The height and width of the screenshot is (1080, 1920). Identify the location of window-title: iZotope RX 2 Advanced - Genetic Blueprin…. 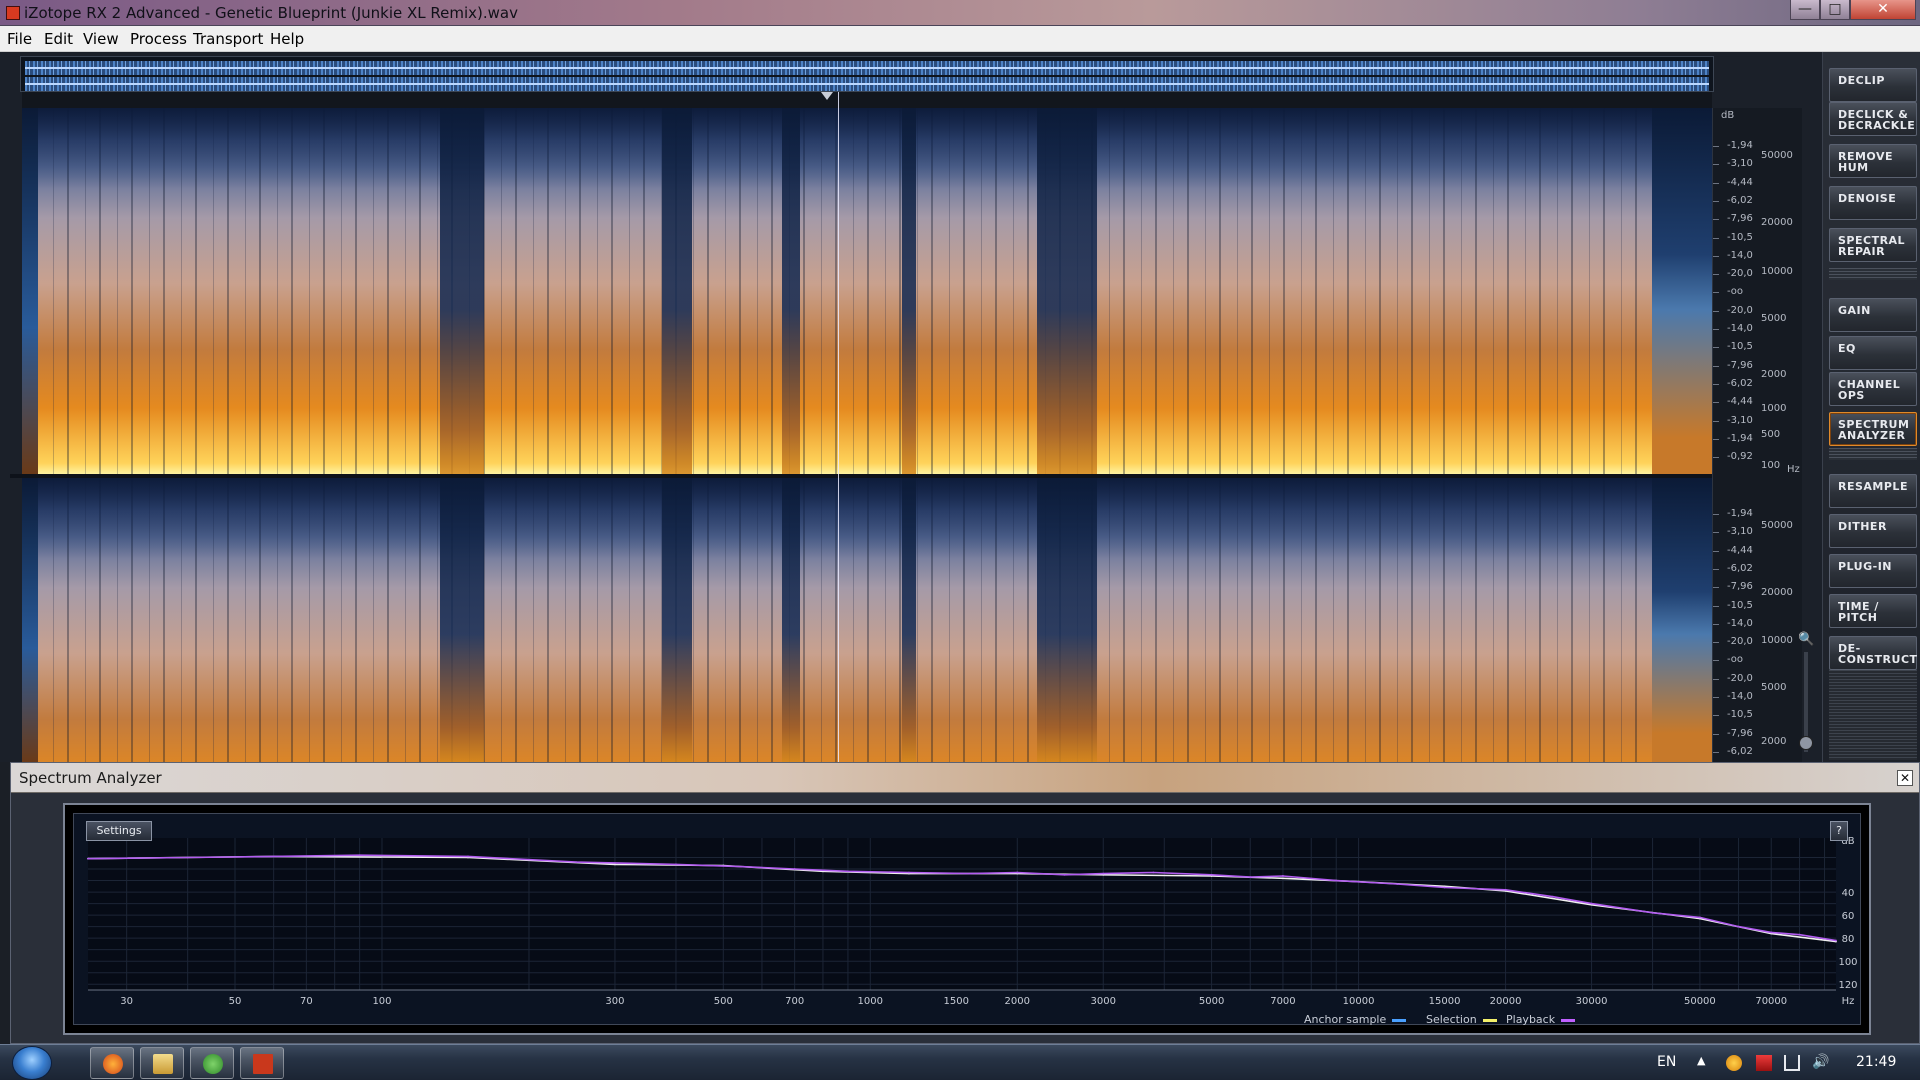
(271, 13).